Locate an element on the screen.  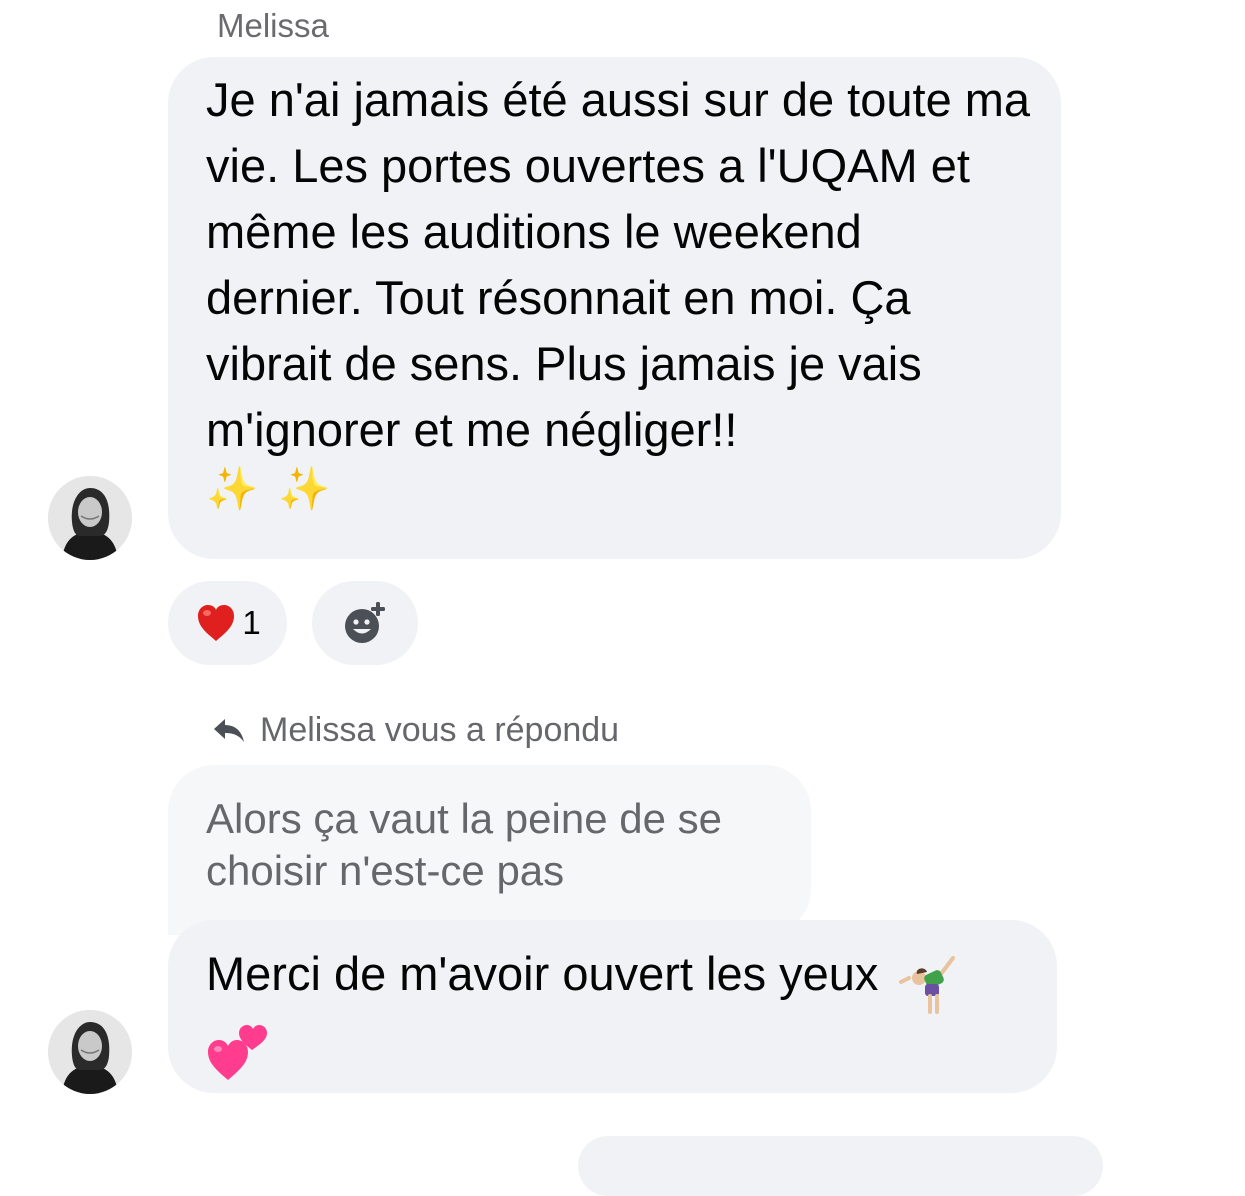
sender-name: Melissa is located at coordinates (273, 25).